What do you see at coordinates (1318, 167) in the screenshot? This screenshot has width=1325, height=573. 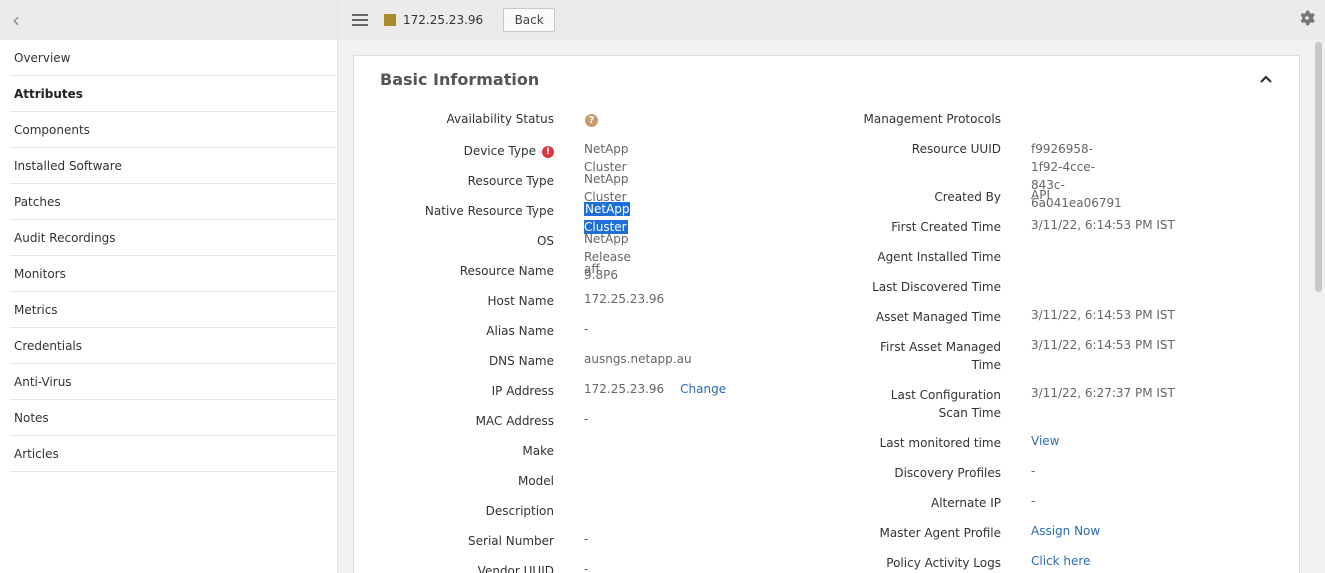 I see `scrollbar-thumb` at bounding box center [1318, 167].